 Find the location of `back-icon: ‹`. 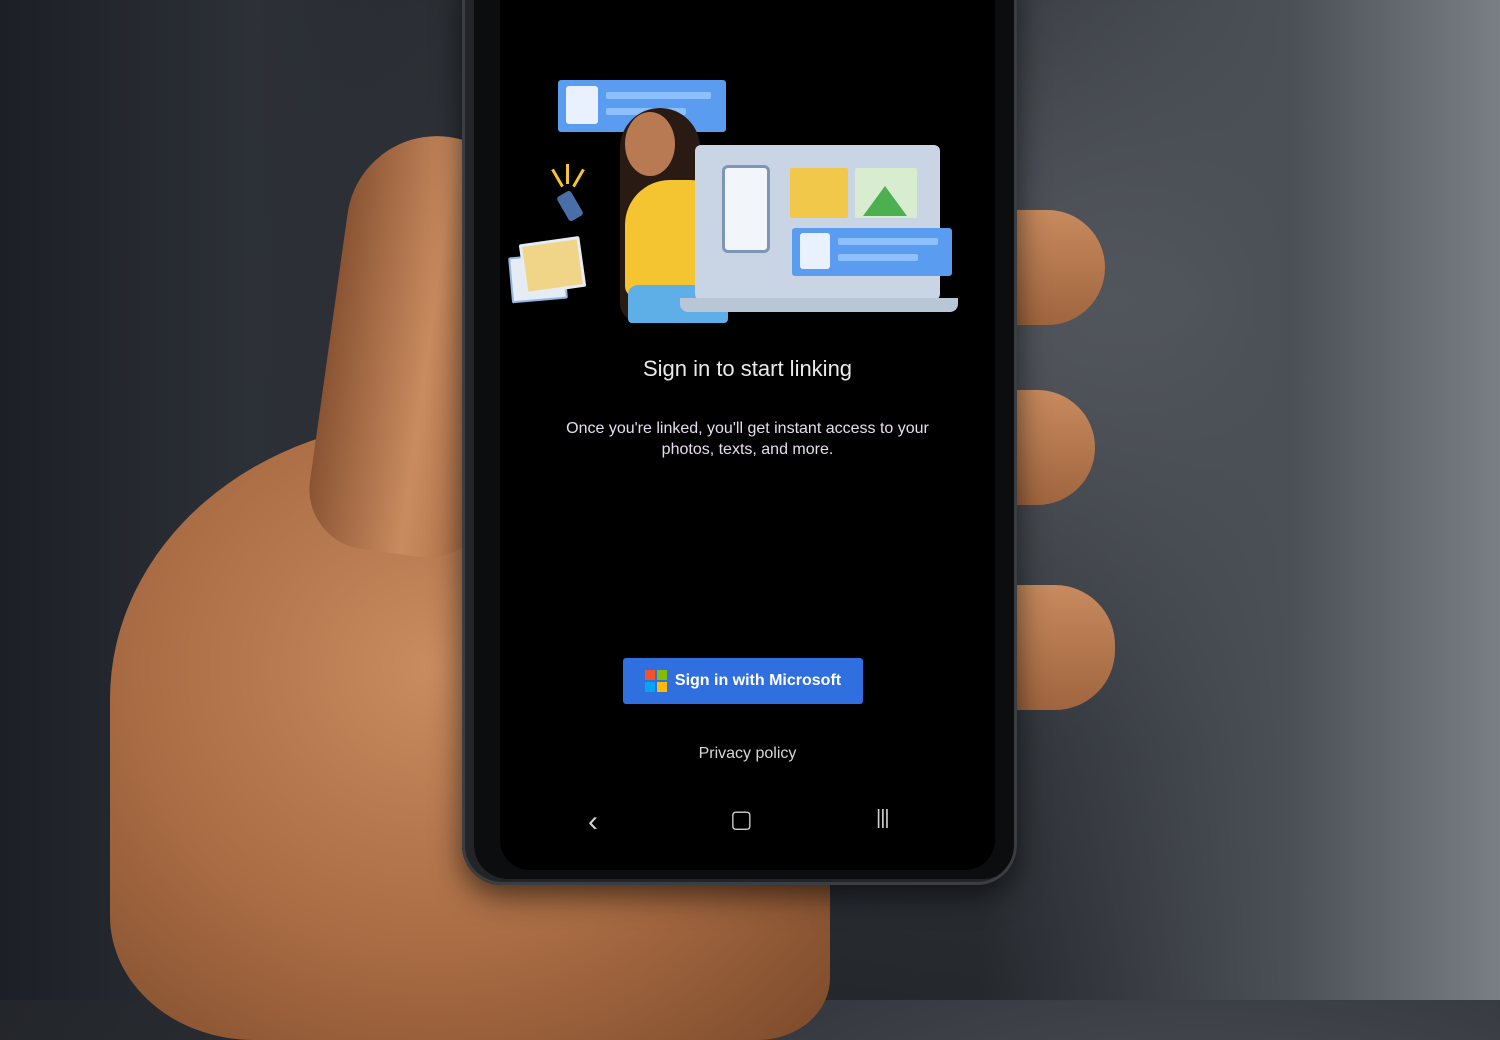

back-icon: ‹ is located at coordinates (593, 822).